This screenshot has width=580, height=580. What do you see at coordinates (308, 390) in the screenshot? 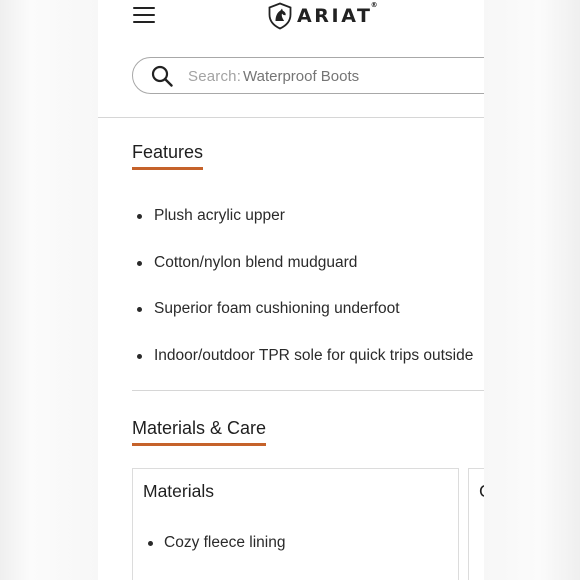
I see `section-divider` at bounding box center [308, 390].